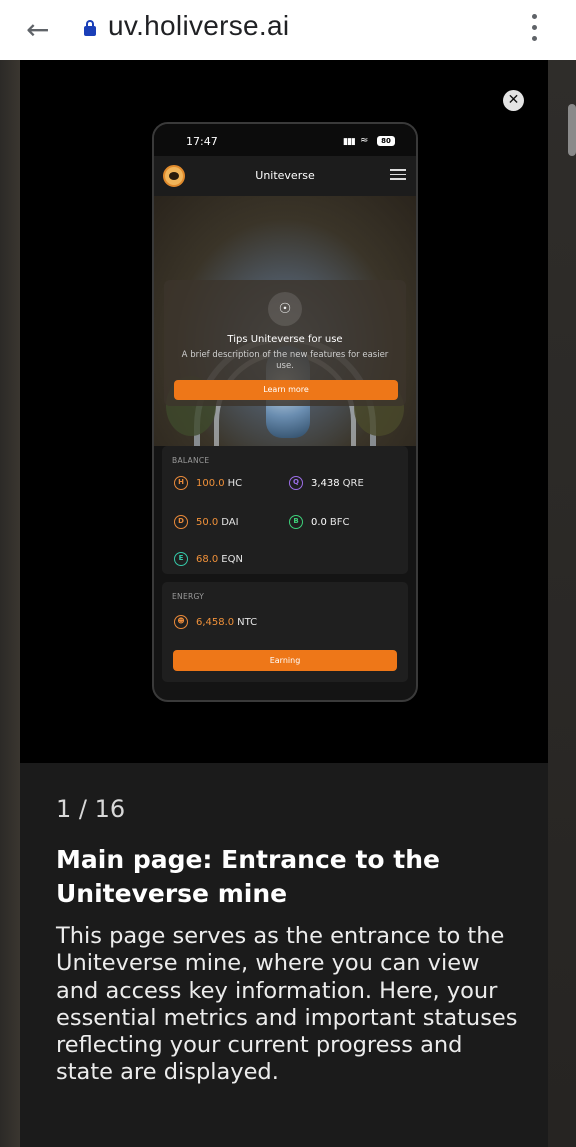 Image resolution: width=576 pixels, height=1147 pixels. I want to click on energy-label: ENERGY, so click(188, 596).